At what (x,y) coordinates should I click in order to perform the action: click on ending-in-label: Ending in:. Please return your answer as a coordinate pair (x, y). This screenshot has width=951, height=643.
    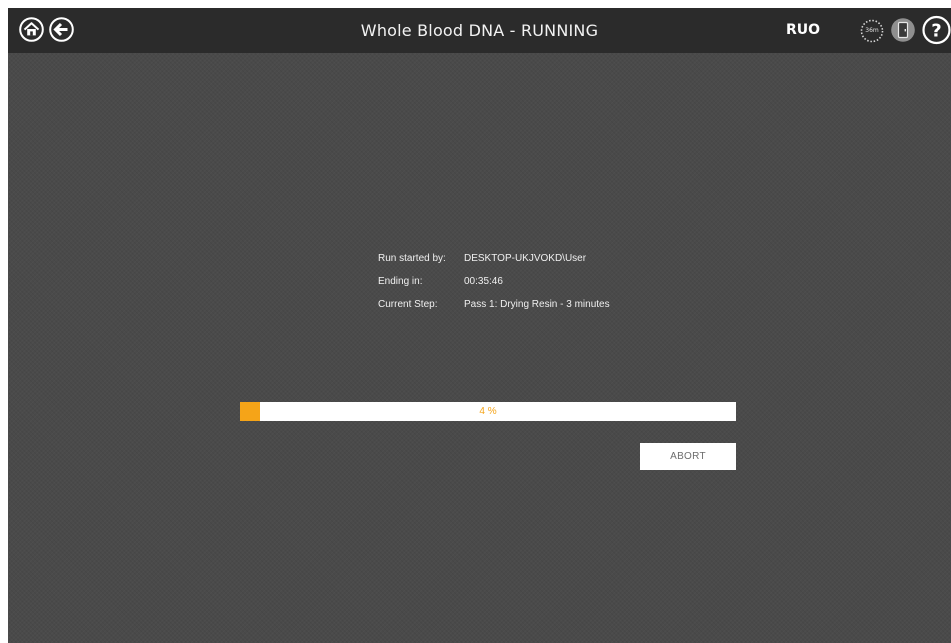
    Looking at the image, I should click on (400, 281).